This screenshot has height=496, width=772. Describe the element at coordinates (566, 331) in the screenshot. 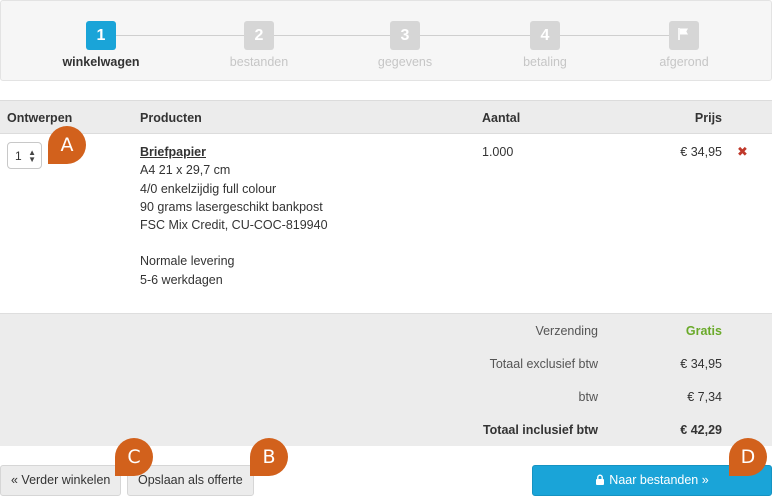

I see `summary-label: Verzending` at that location.